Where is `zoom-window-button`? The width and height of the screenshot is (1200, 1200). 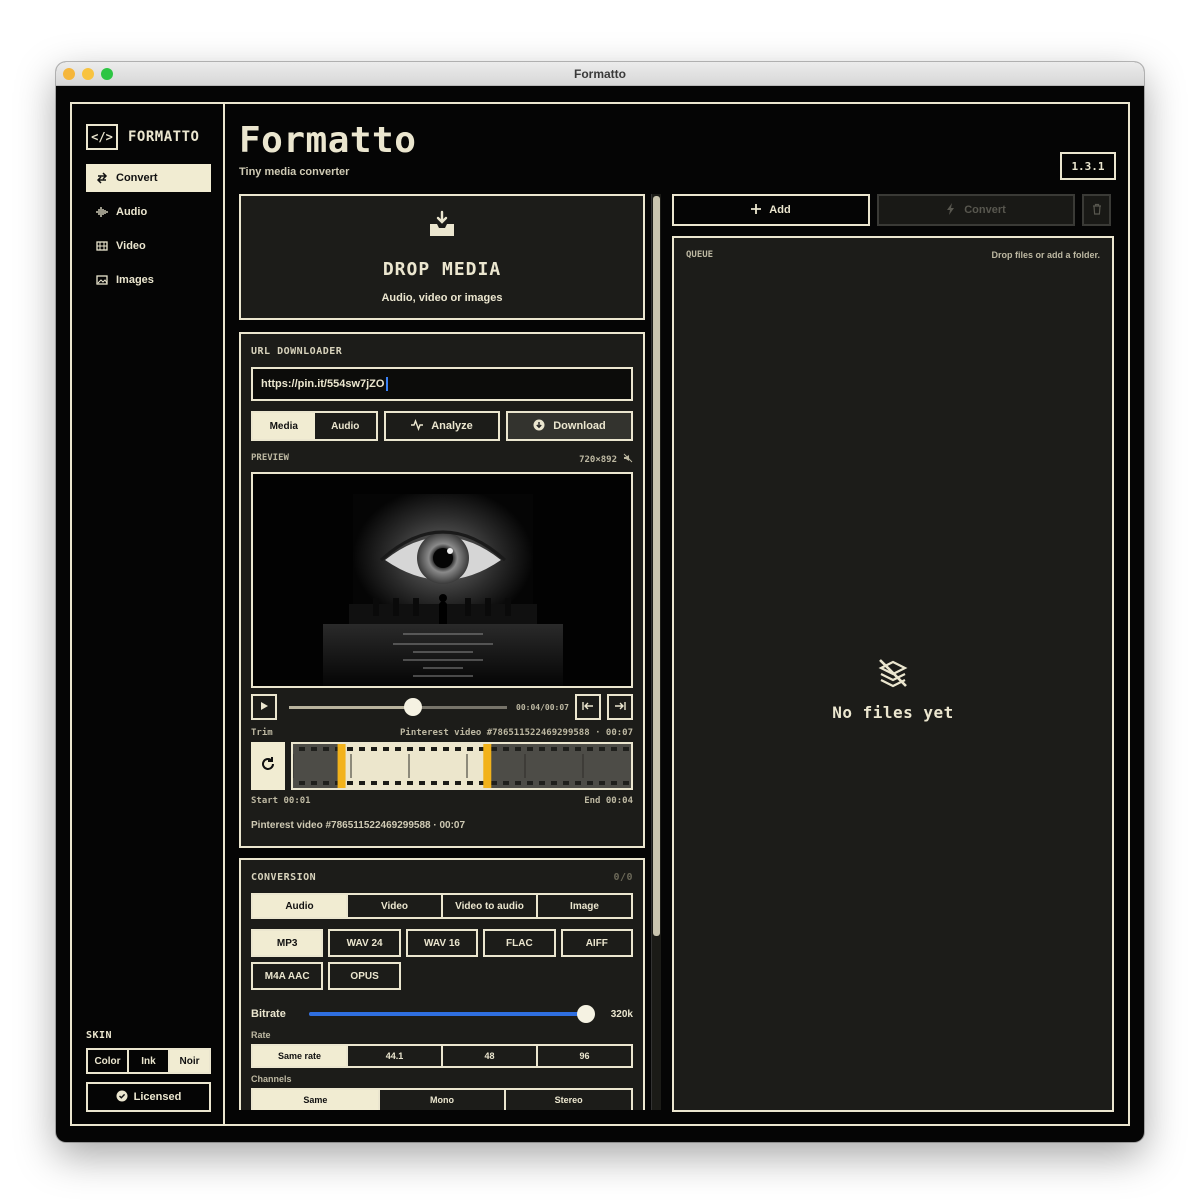
zoom-window-button is located at coordinates (107, 73).